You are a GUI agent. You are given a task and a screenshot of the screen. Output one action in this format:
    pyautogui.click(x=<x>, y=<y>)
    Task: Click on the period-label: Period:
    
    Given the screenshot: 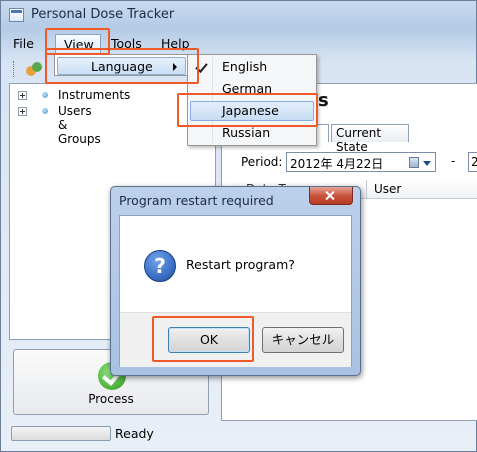 What is the action you would take?
    pyautogui.click(x=262, y=162)
    